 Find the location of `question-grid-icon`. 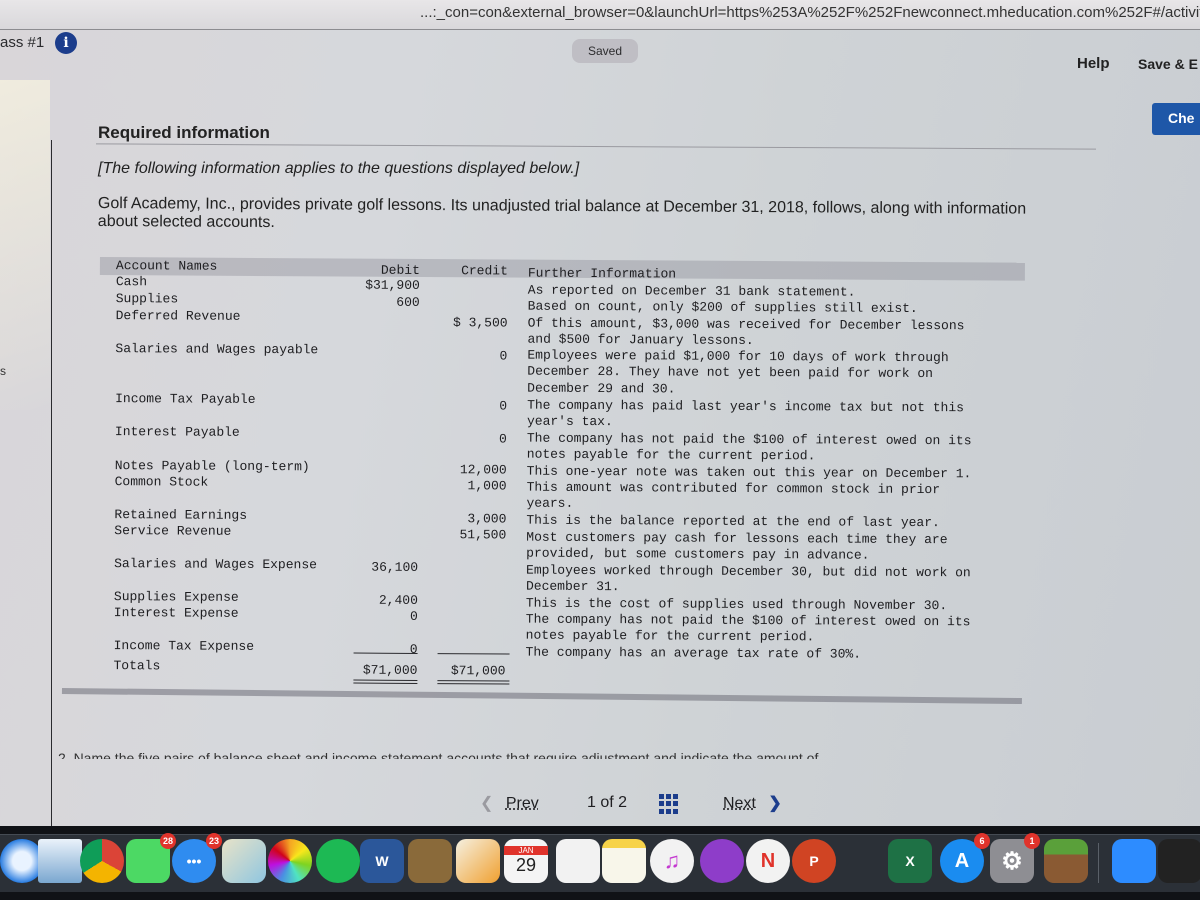

question-grid-icon is located at coordinates (669, 804).